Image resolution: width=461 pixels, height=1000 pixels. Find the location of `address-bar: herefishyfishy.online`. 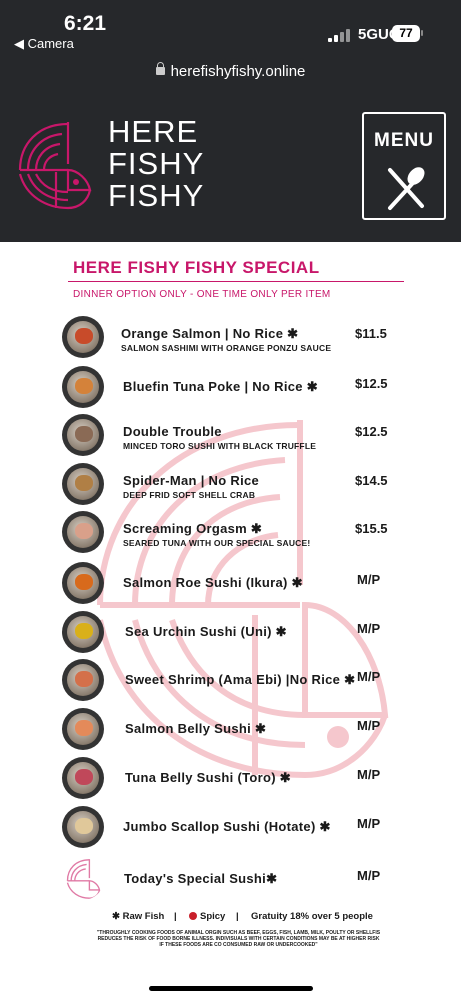

address-bar: herefishyfishy.online is located at coordinates (230, 71).